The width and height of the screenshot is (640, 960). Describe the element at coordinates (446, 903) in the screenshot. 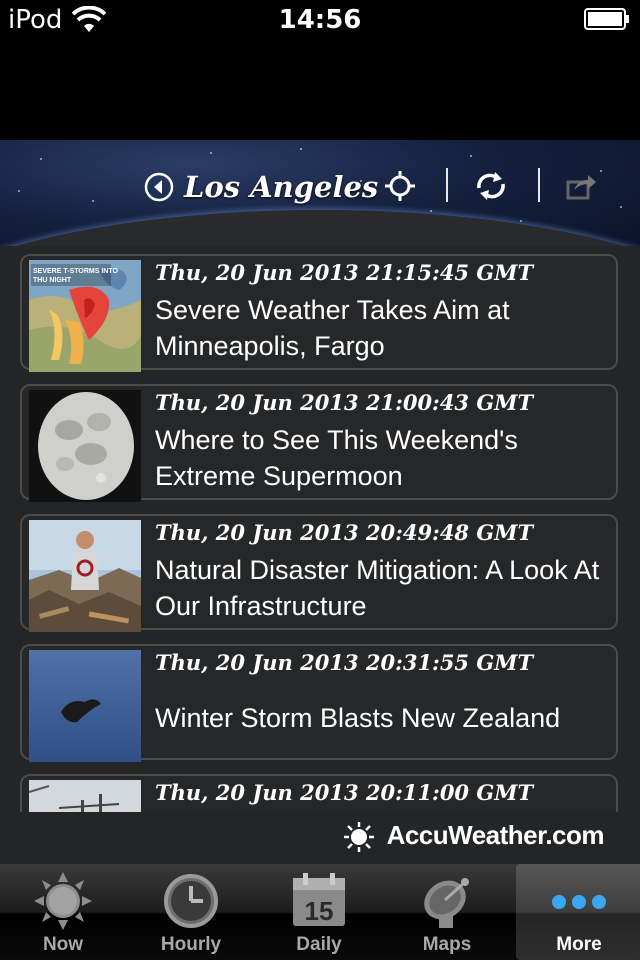

I see `satellite-dish-icon` at that location.